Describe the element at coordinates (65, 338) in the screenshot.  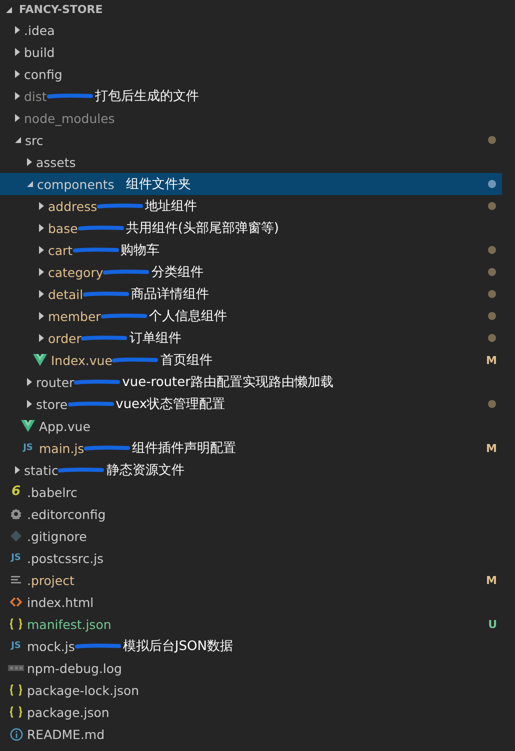
I see `folder-name: order` at that location.